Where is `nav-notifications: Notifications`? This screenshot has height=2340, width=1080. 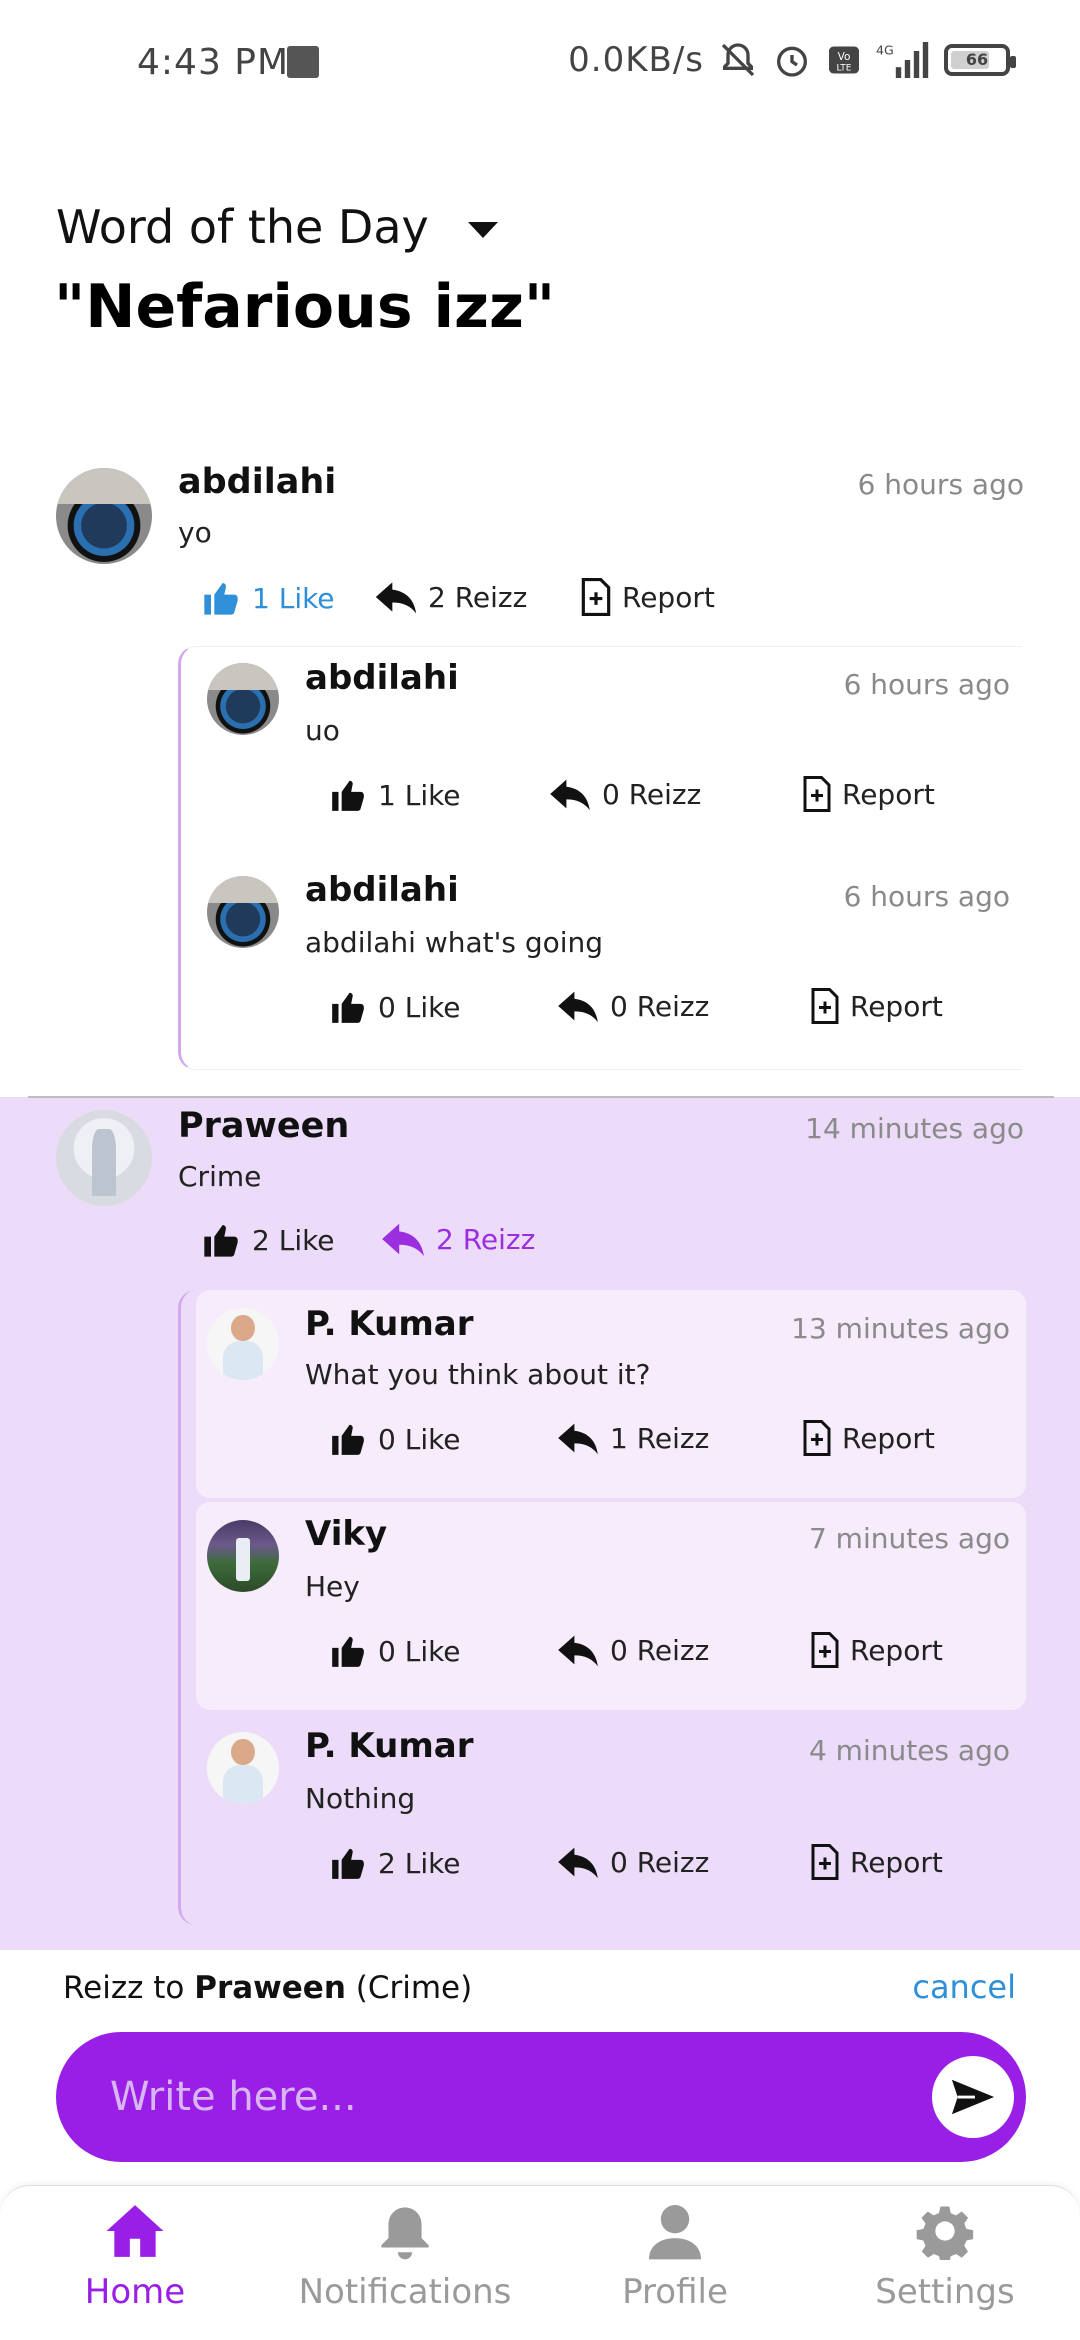 nav-notifications: Notifications is located at coordinates (405, 2256).